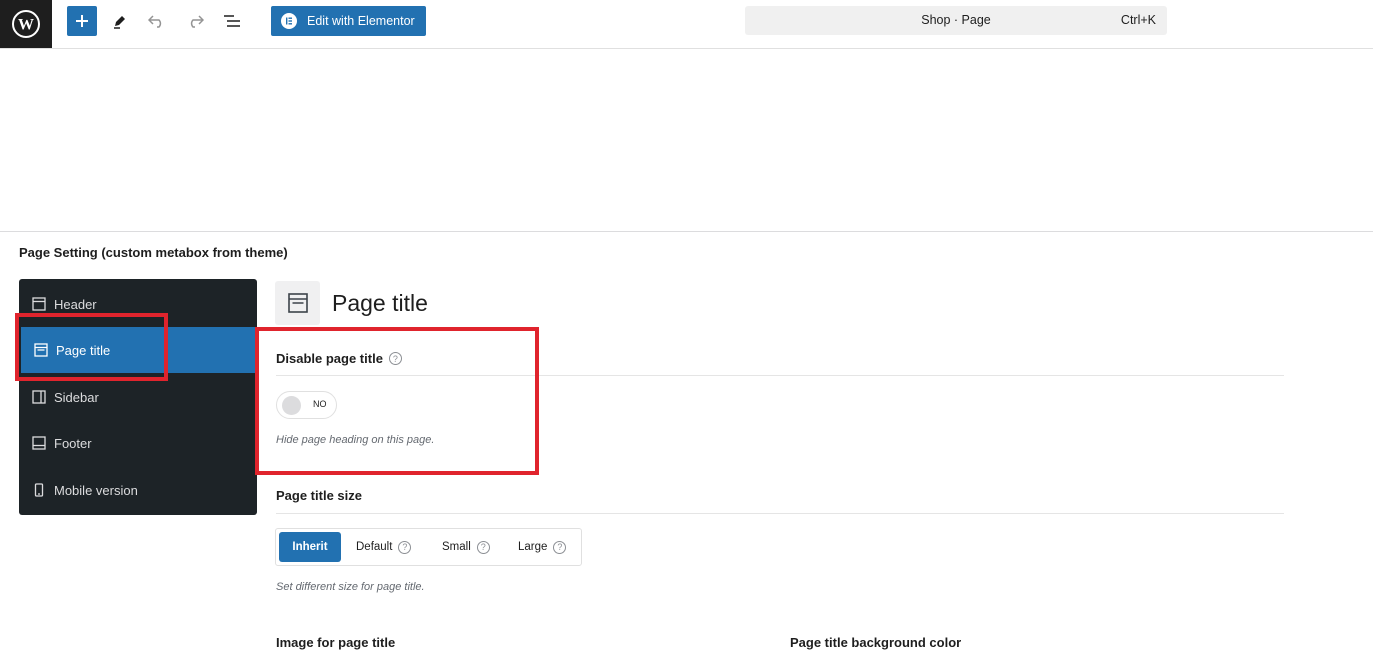  I want to click on pencil-icon, so click(119, 22).